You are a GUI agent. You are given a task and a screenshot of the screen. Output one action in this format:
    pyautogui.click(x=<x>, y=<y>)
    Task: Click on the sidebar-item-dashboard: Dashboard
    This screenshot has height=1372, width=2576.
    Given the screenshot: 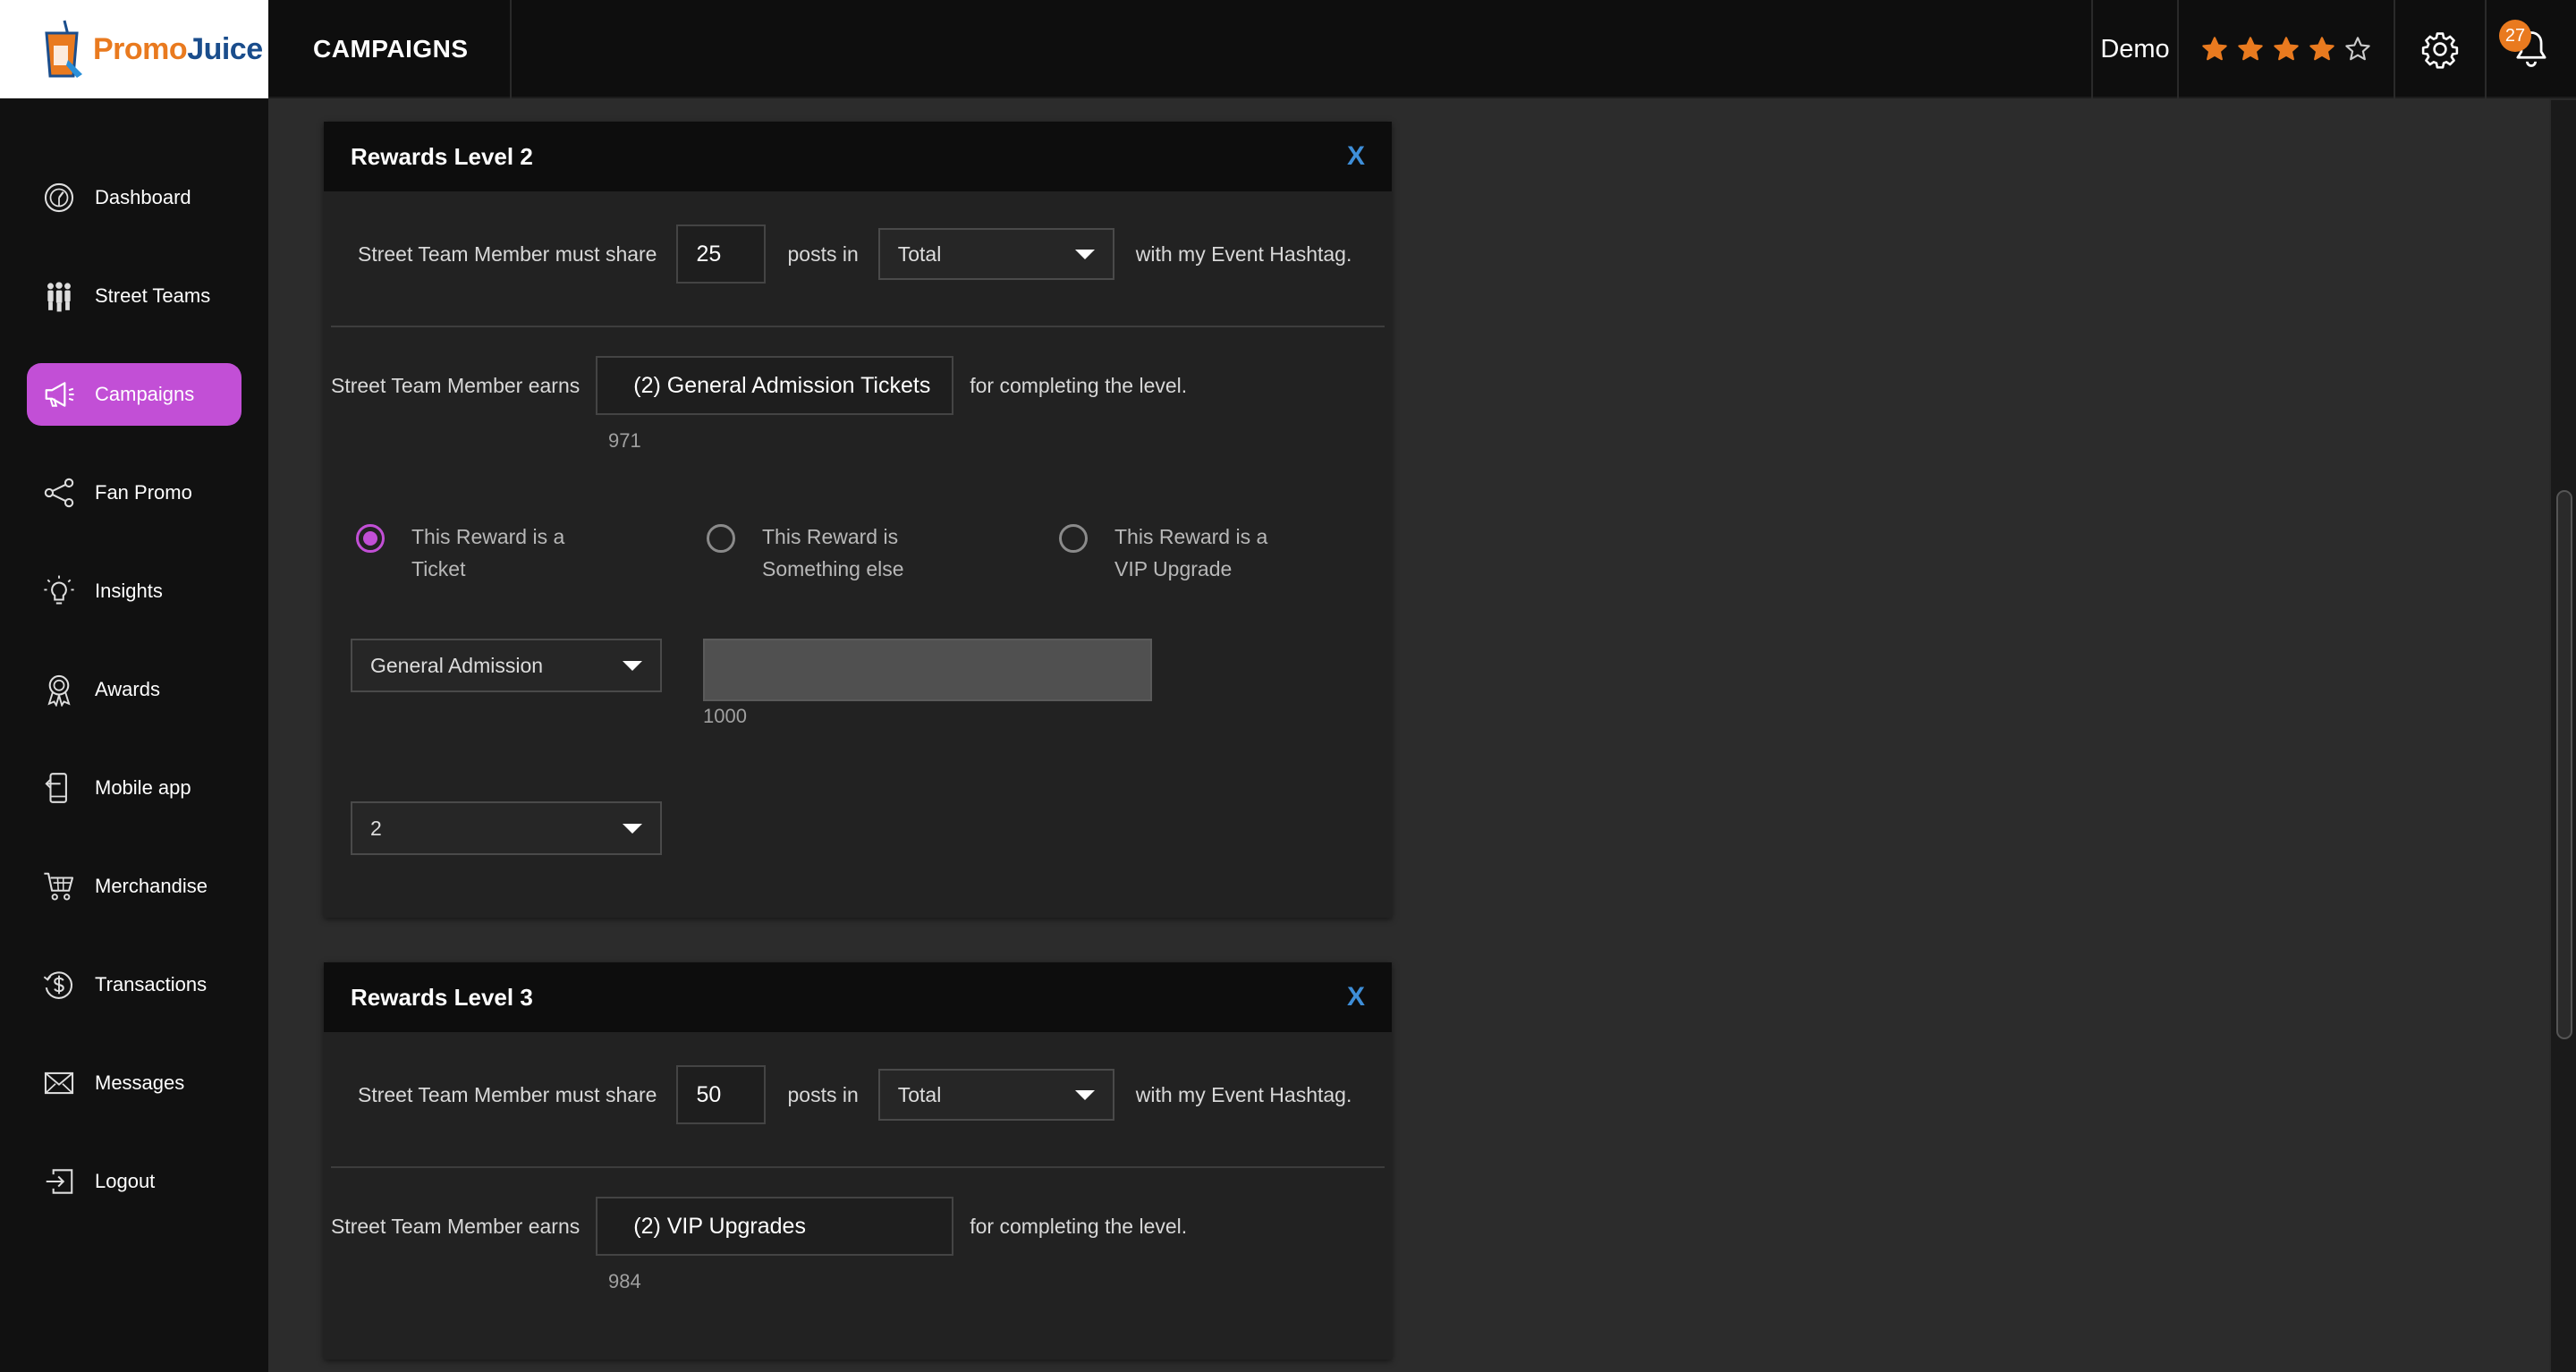 What is the action you would take?
    pyautogui.click(x=134, y=197)
    